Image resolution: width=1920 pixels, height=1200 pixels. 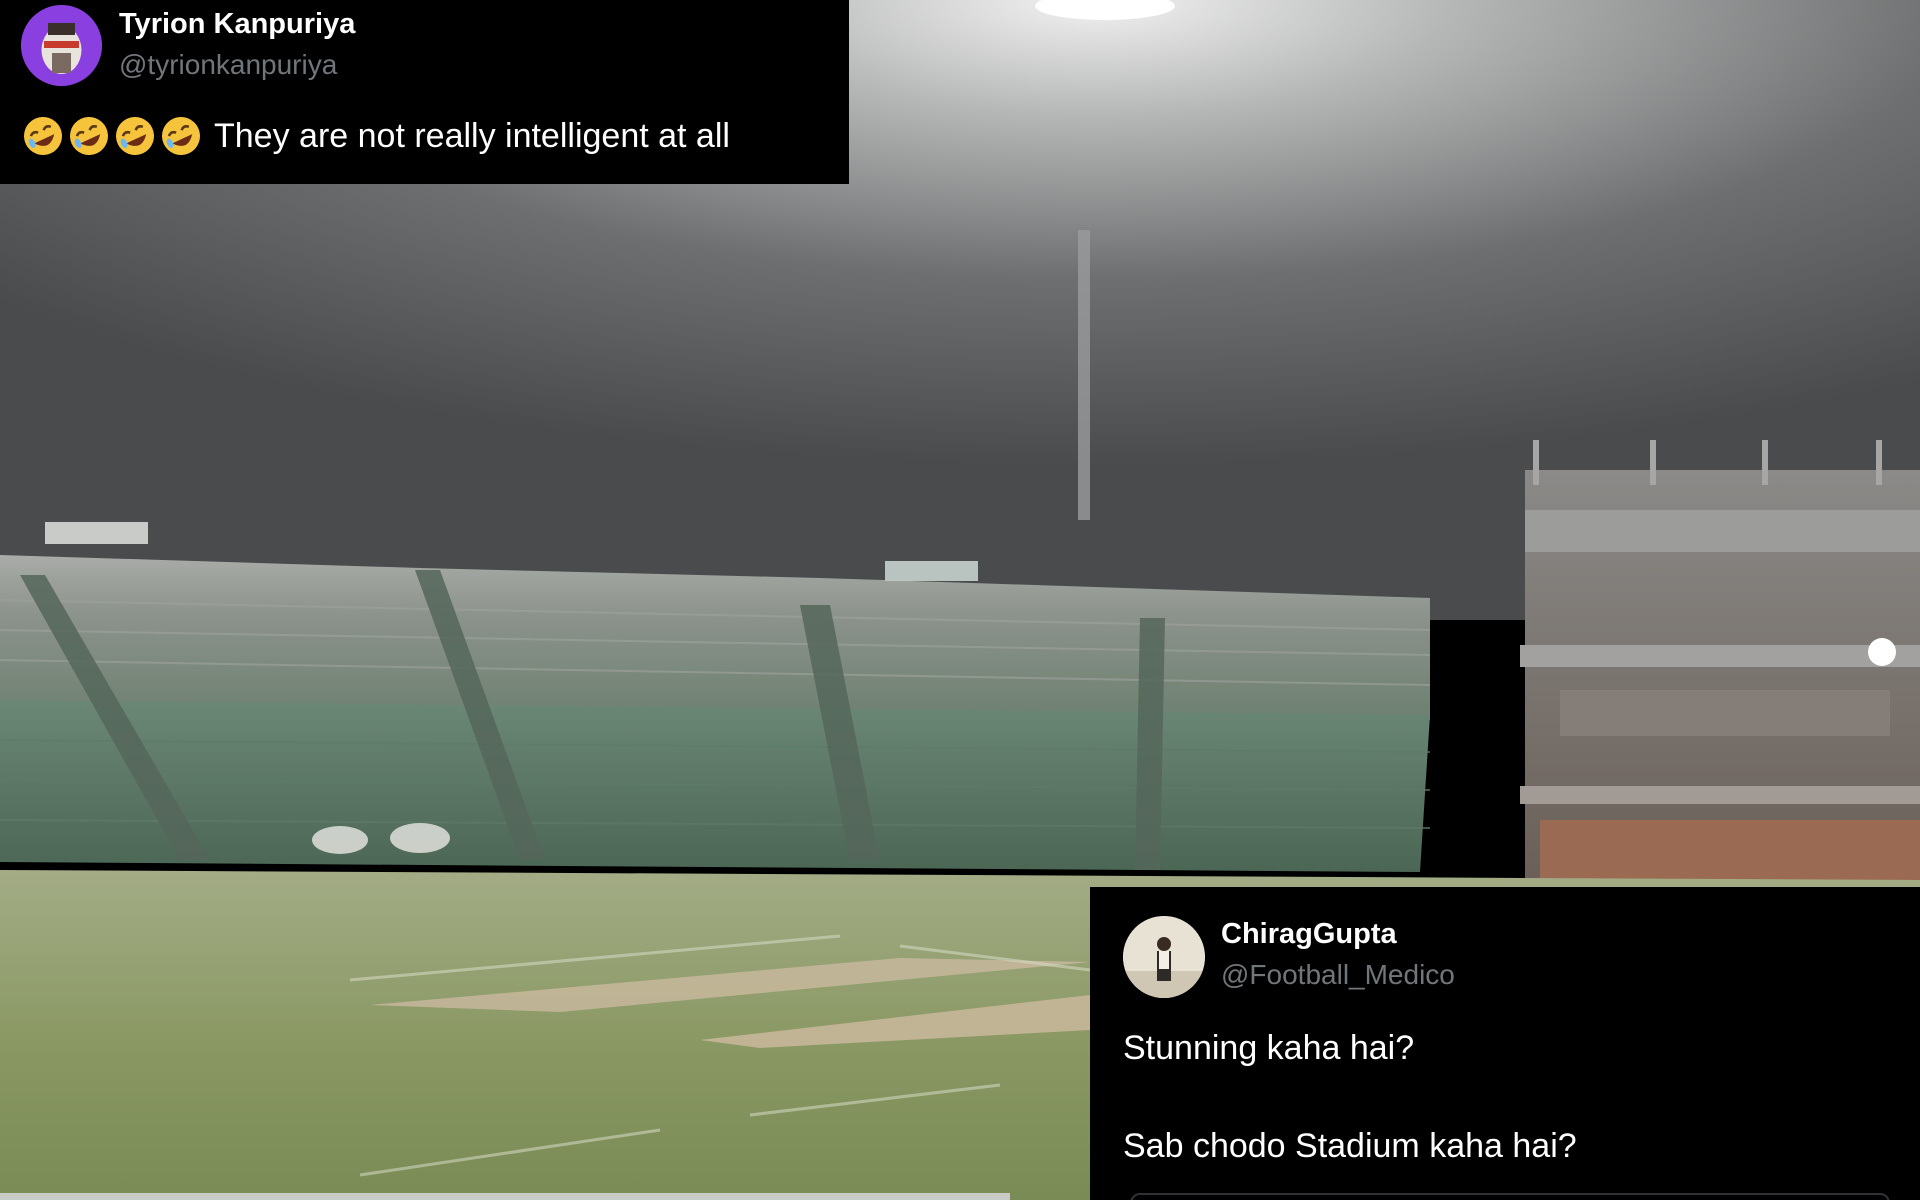 I want to click on tweet-body-text: They are not really intelligent at all, so click(x=472, y=135).